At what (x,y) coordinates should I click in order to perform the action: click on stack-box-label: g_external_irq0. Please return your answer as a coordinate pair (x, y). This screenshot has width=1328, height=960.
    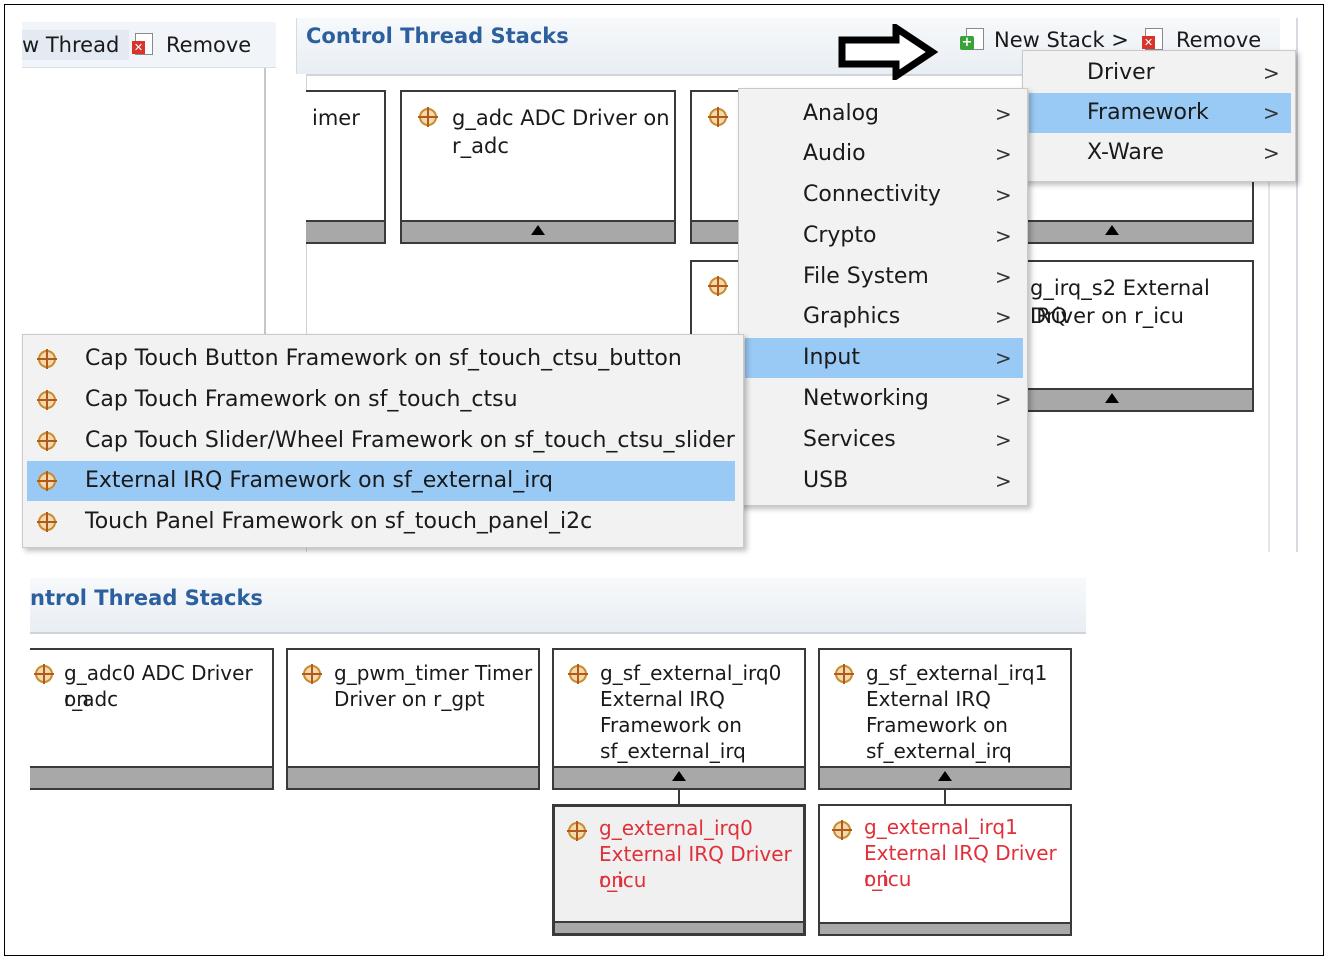
    Looking at the image, I should click on (676, 828).